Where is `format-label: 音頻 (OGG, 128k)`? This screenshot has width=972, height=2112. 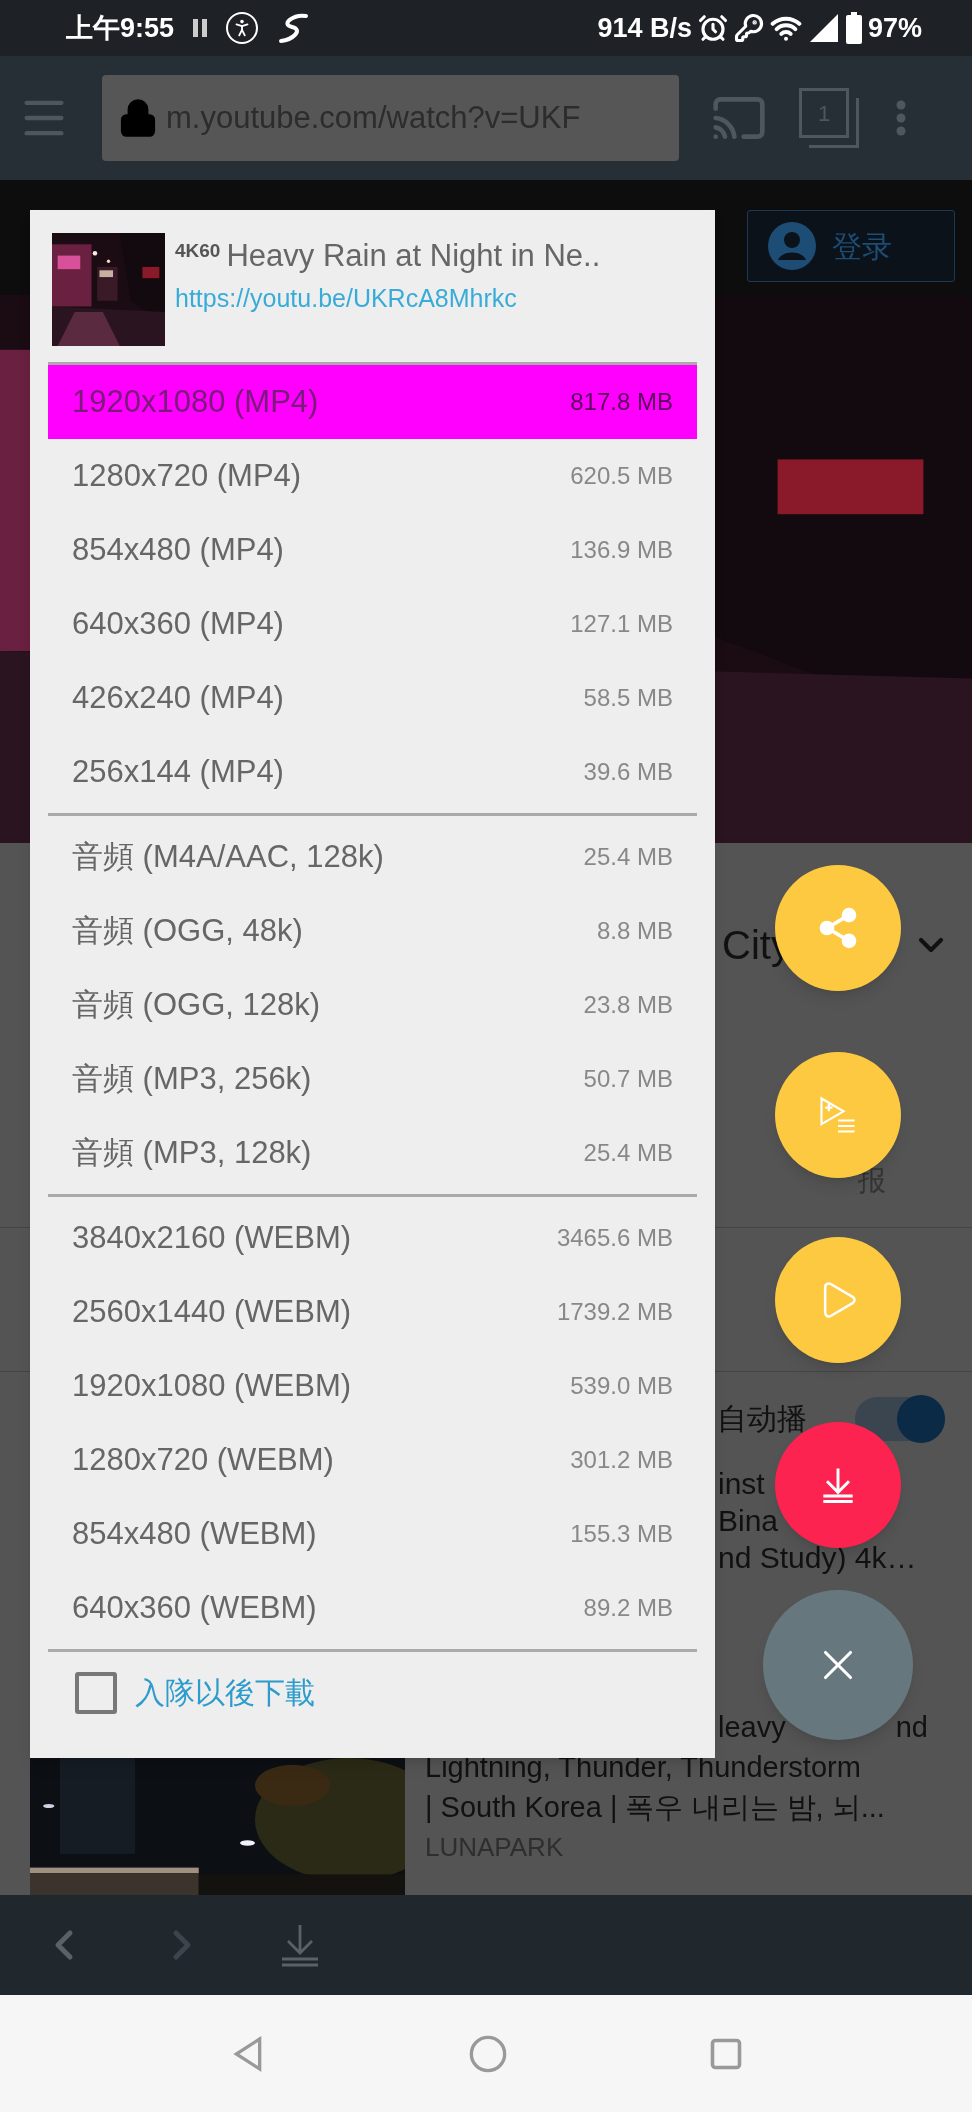 format-label: 音頻 (OGG, 128k) is located at coordinates (196, 1004).